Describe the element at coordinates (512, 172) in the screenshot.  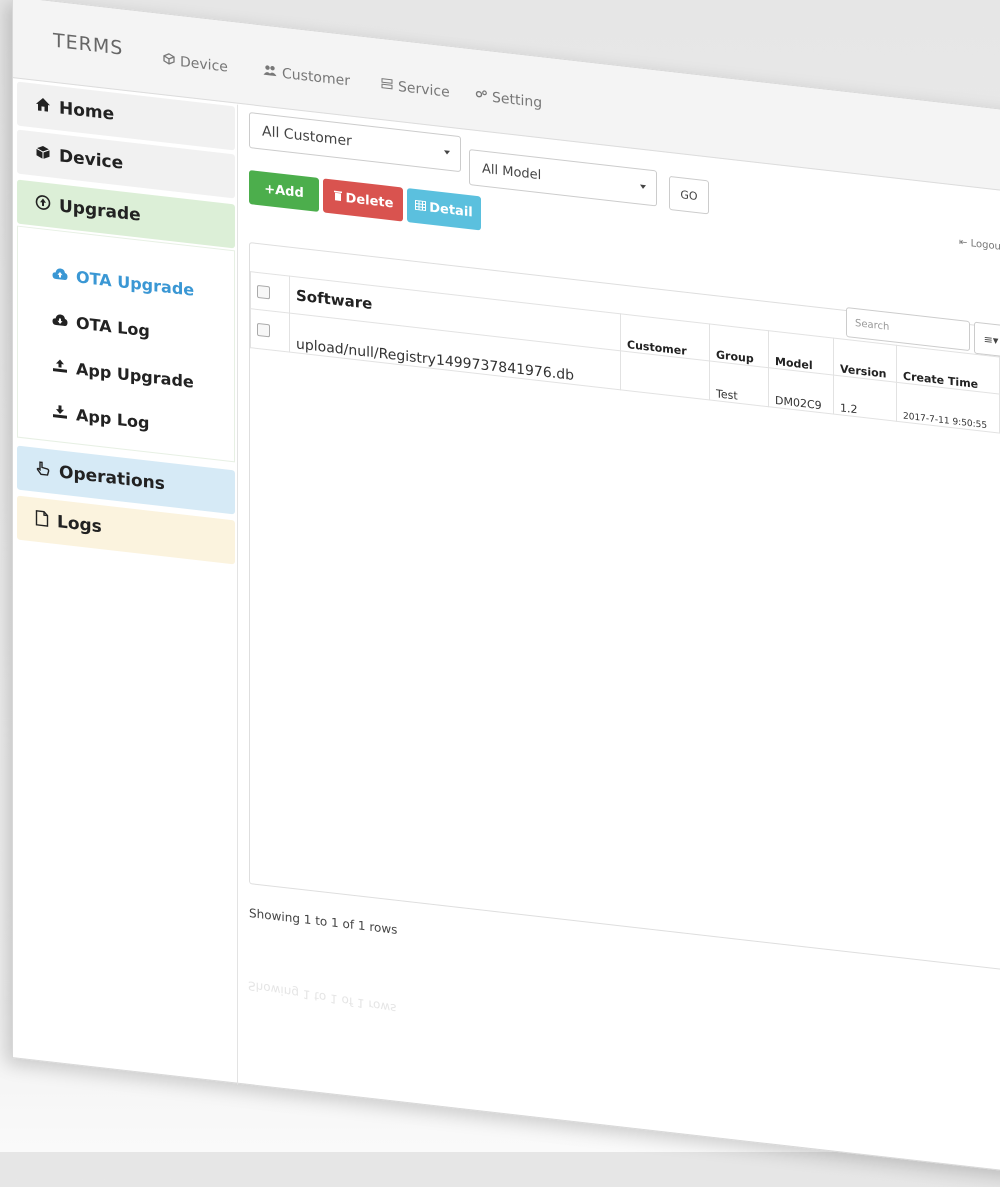
I see `select-value: All Model` at that location.